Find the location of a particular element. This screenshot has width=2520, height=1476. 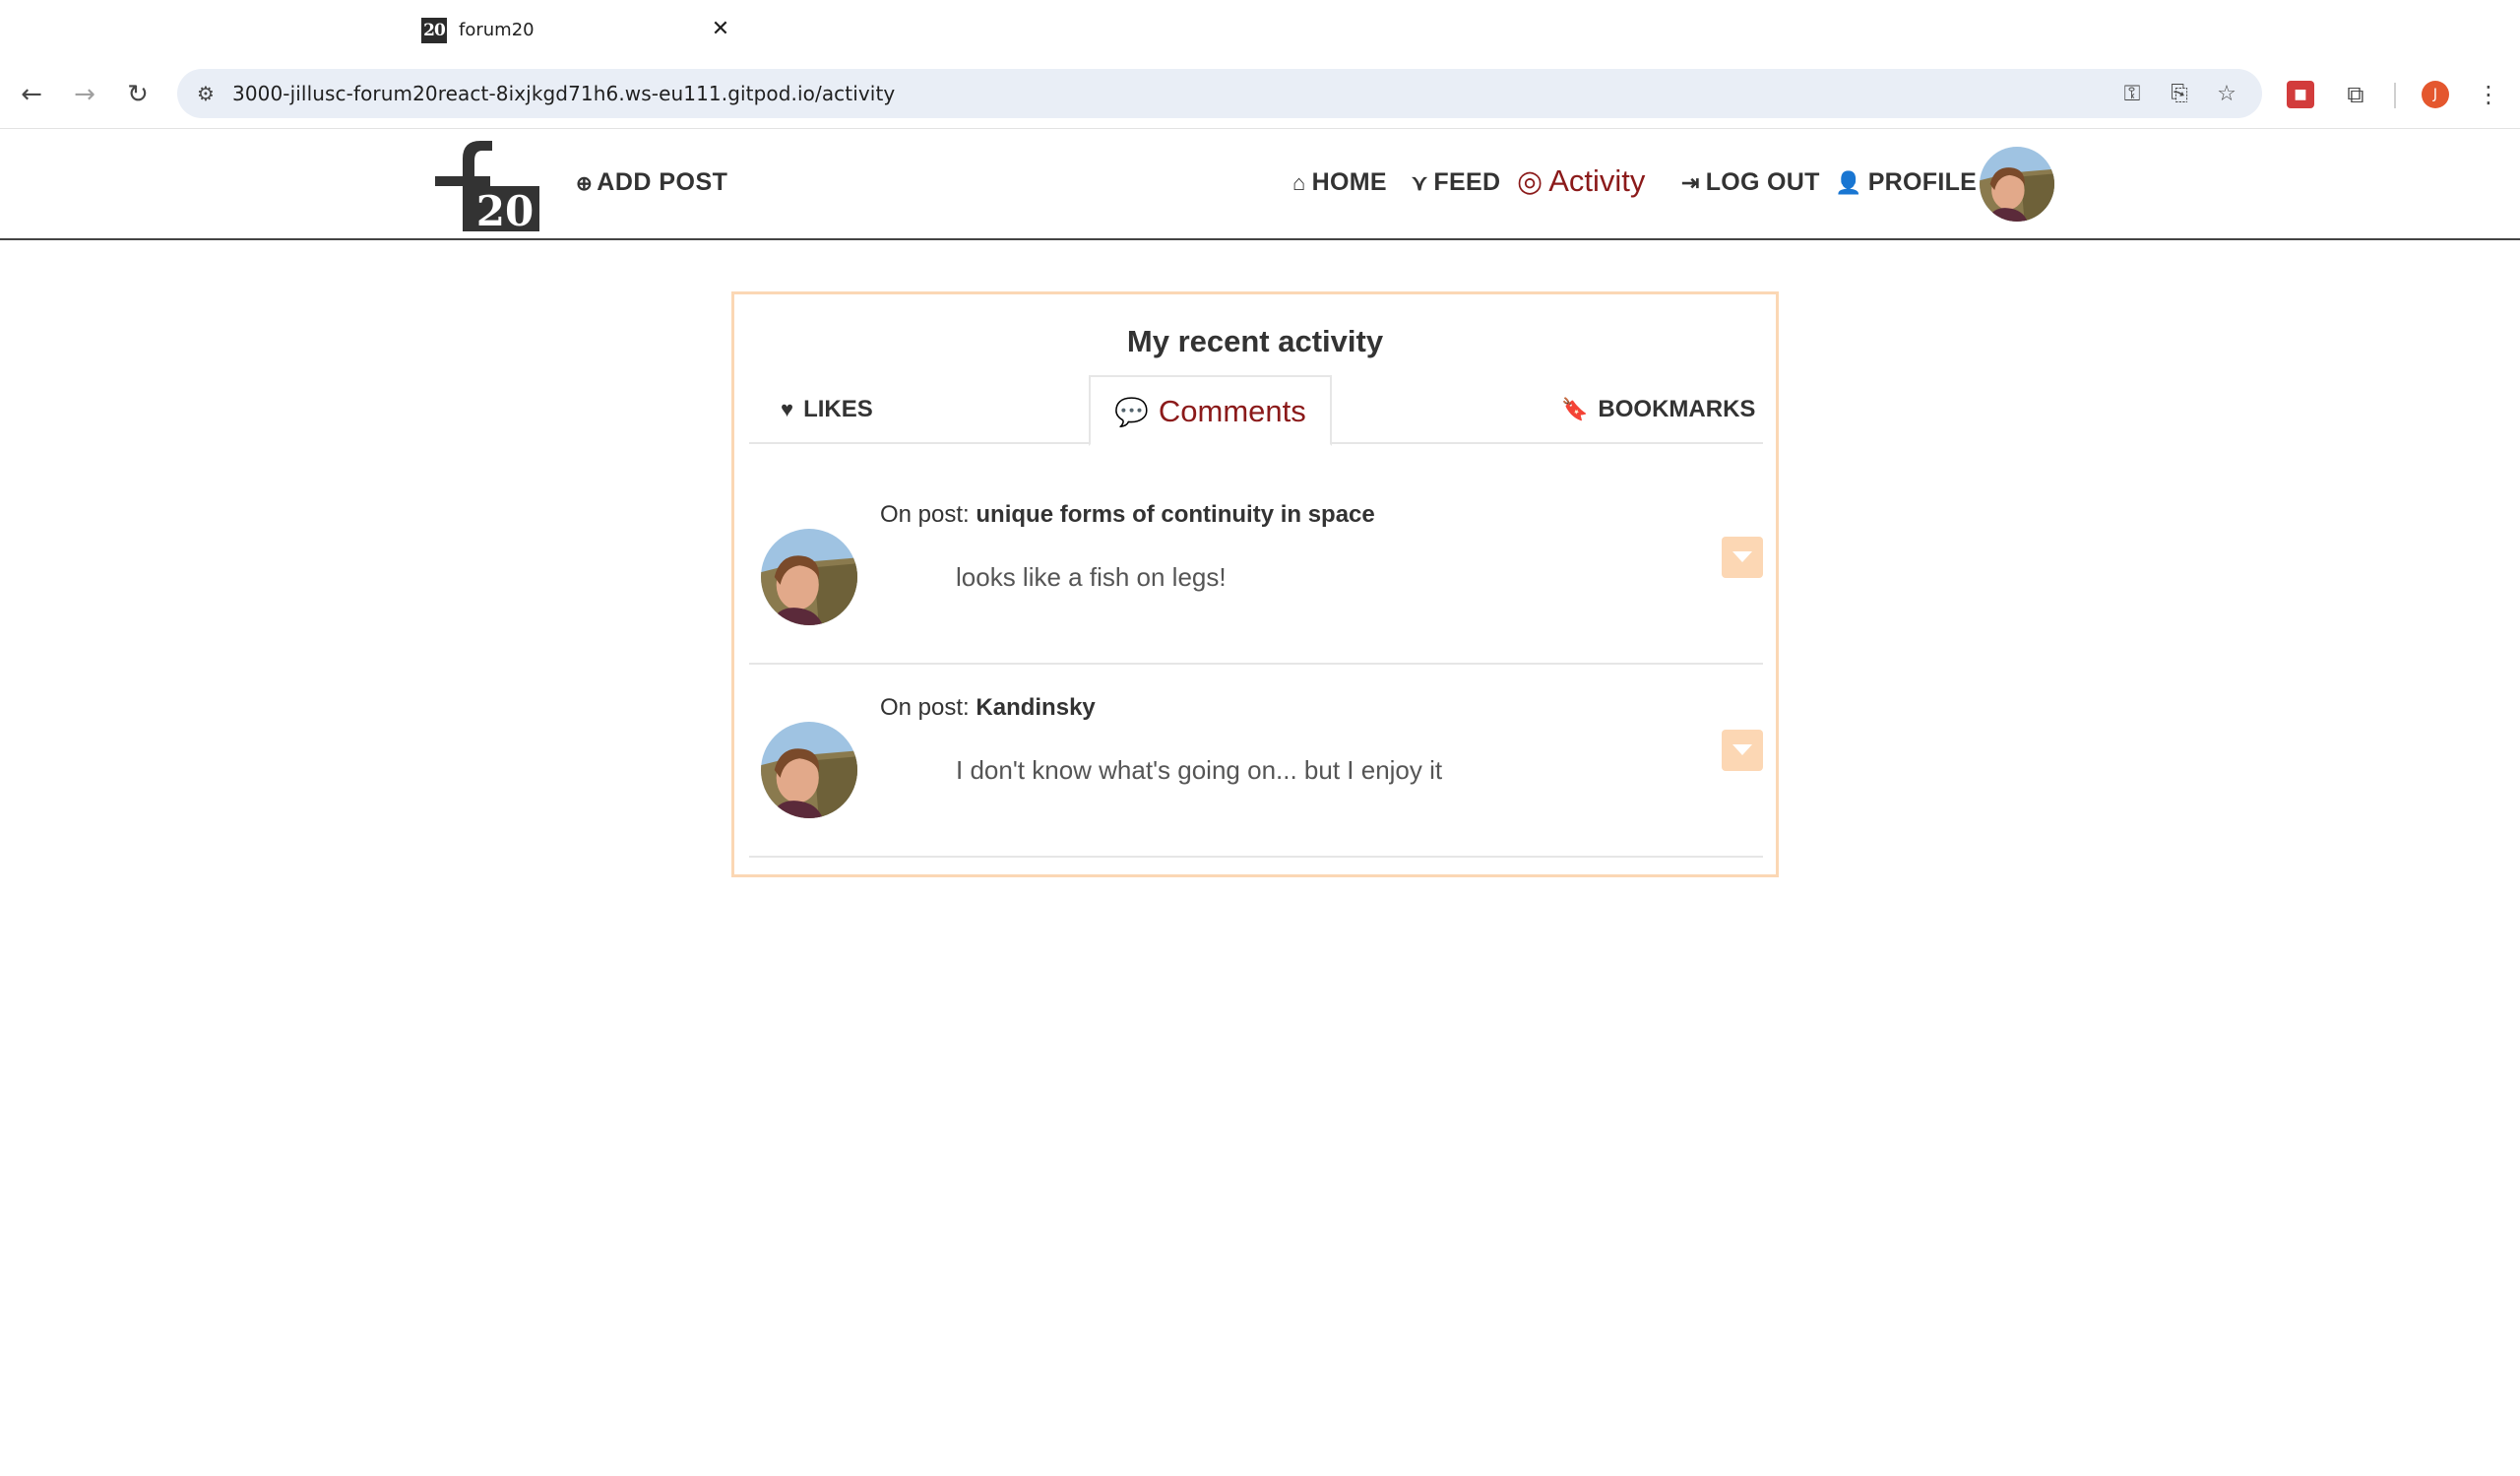

install-app-icon: ⎘ is located at coordinates (2179, 94).